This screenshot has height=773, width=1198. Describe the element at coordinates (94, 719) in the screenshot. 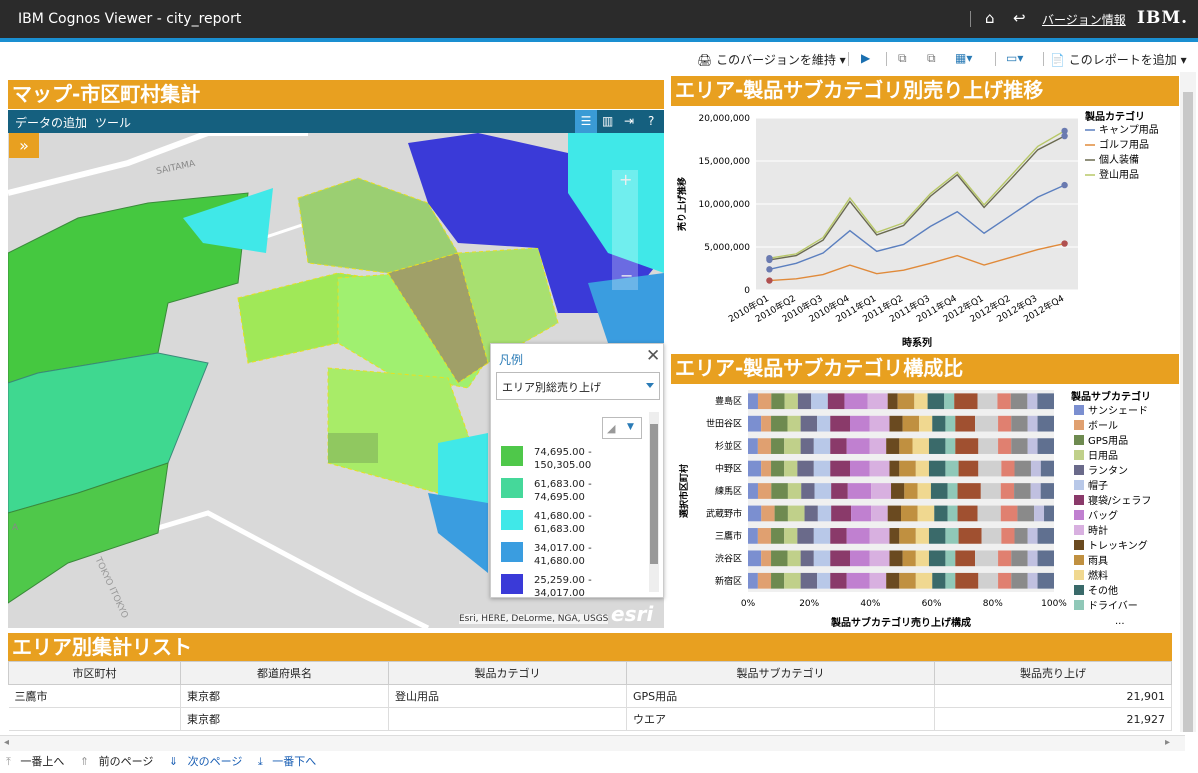

I see `table-cell` at that location.